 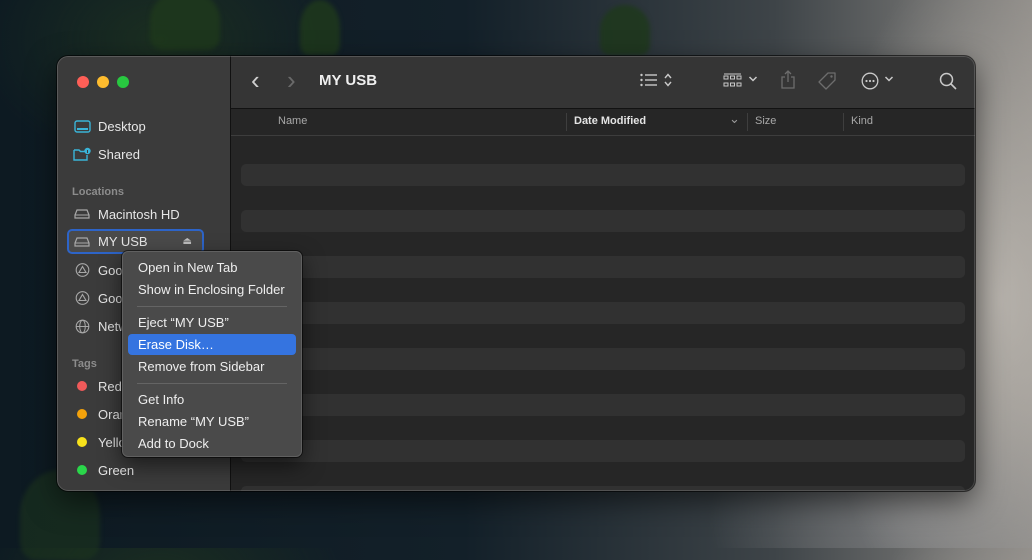 What do you see at coordinates (212, 443) in the screenshot?
I see `menu-item-add-to-dock: Add to Dock` at bounding box center [212, 443].